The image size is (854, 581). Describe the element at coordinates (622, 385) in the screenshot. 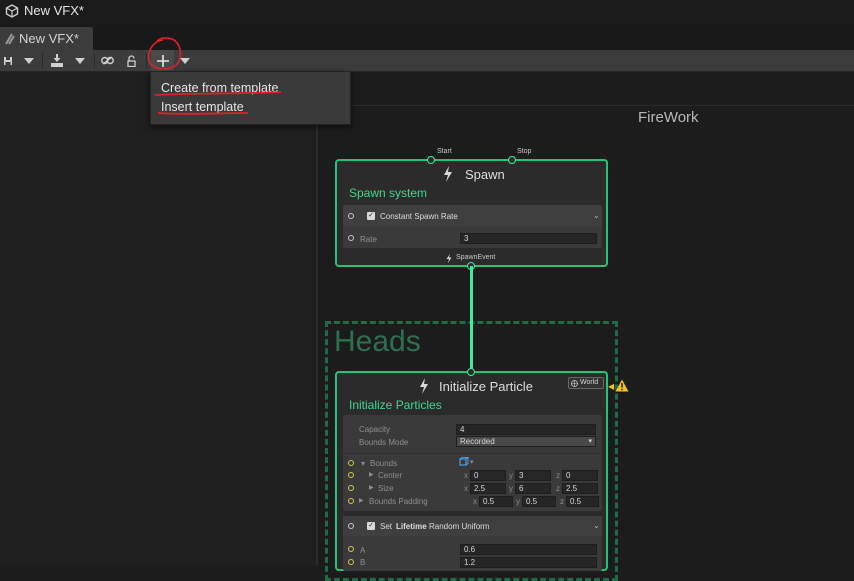

I see `warning-icon` at that location.